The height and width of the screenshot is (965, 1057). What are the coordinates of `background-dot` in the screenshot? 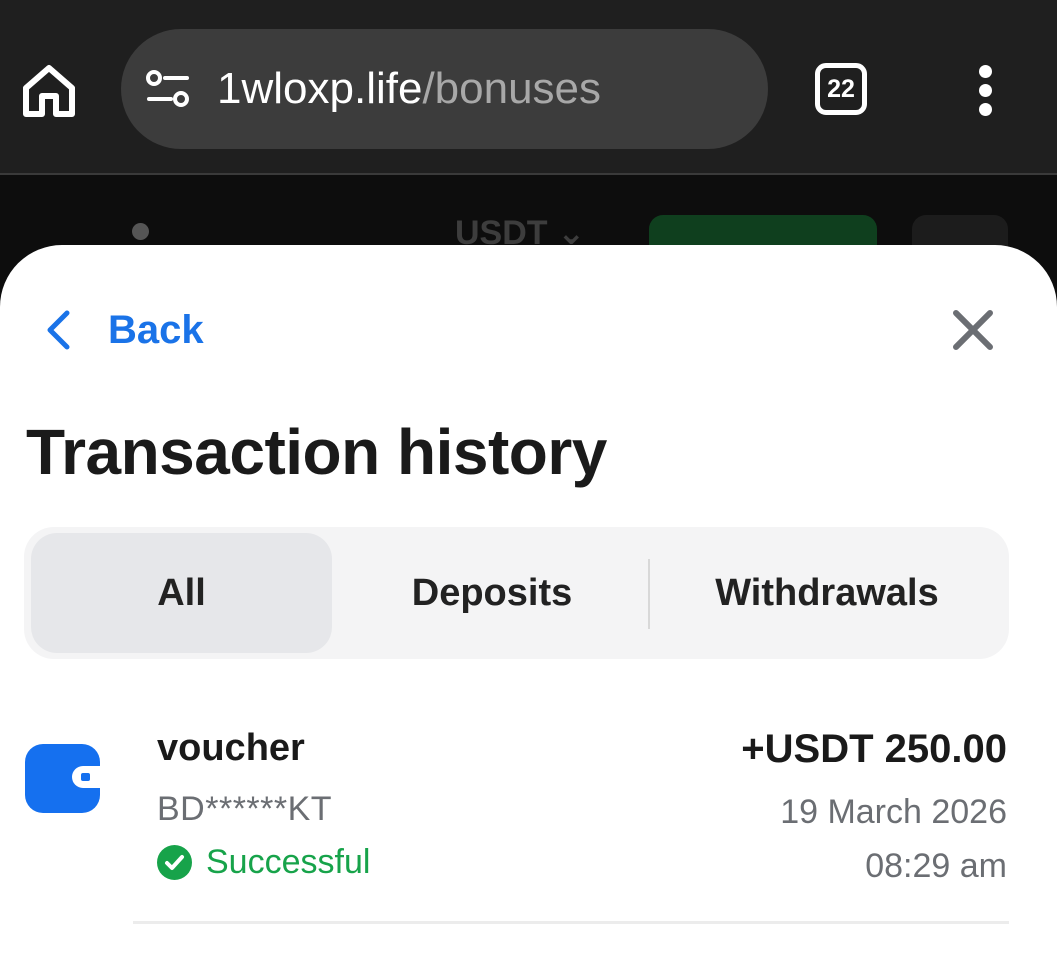 It's located at (140, 231).